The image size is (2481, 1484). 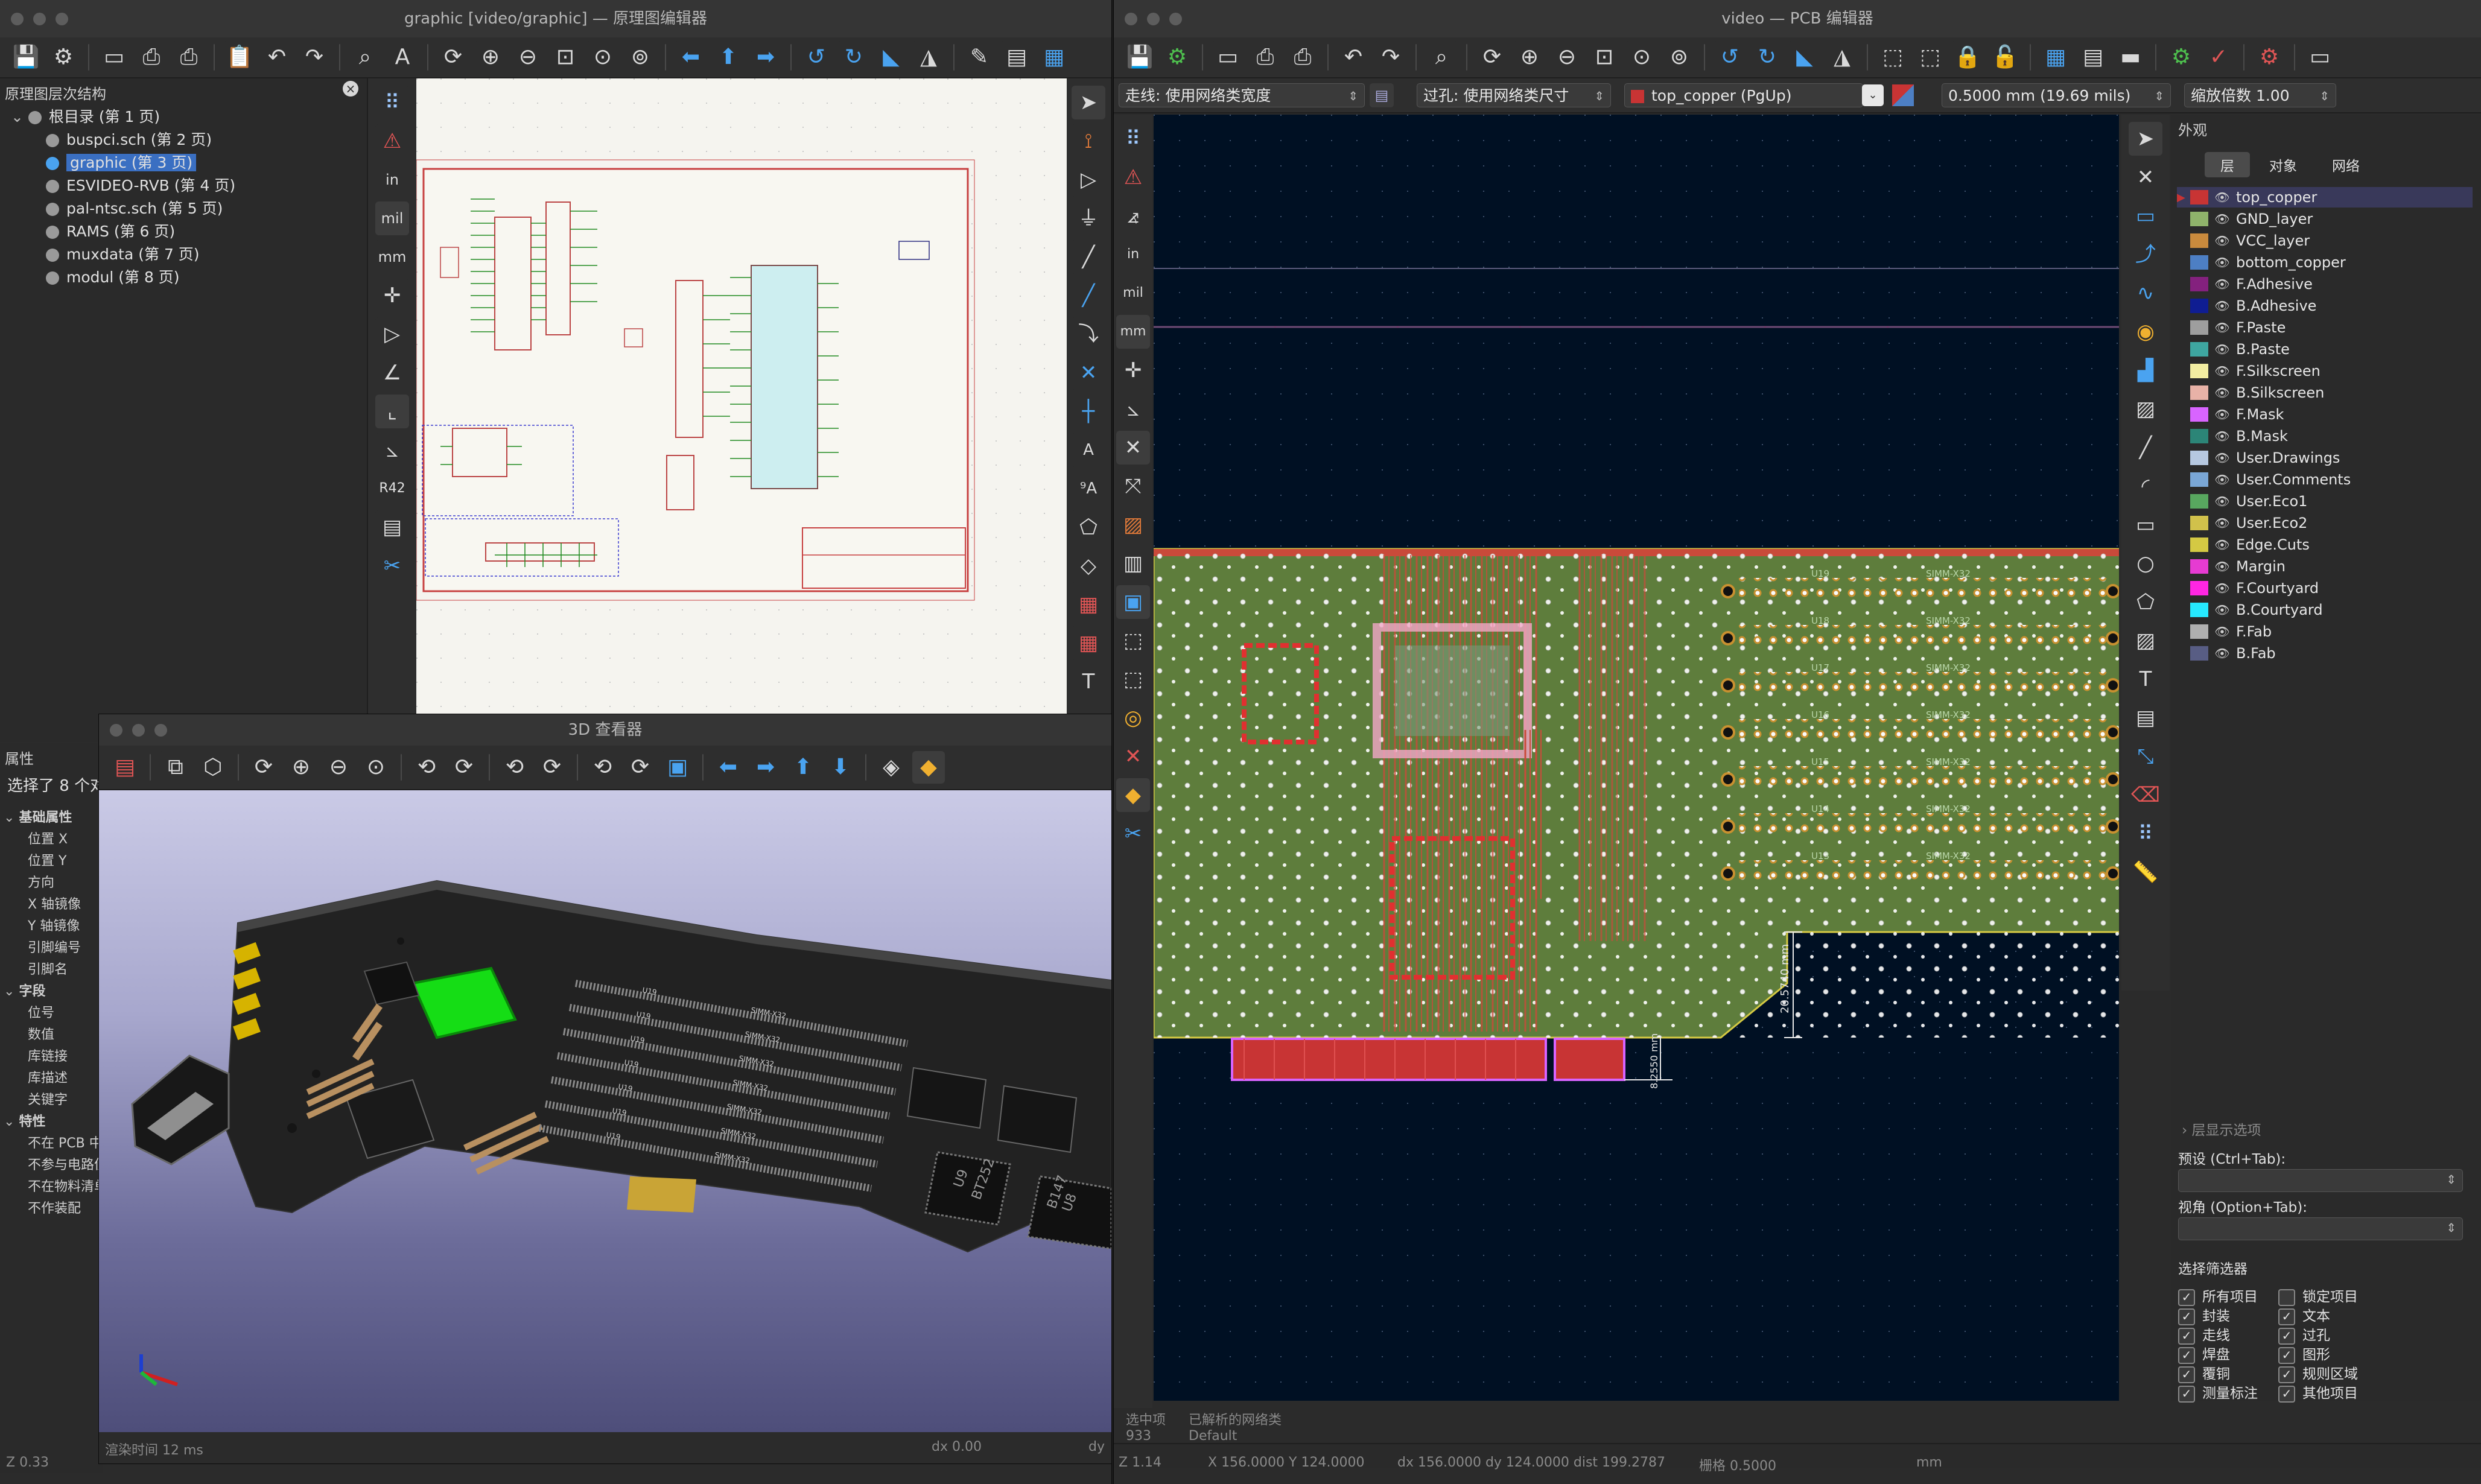 I want to click on rotate-z-cw-icon: ⟲, so click(x=602, y=767).